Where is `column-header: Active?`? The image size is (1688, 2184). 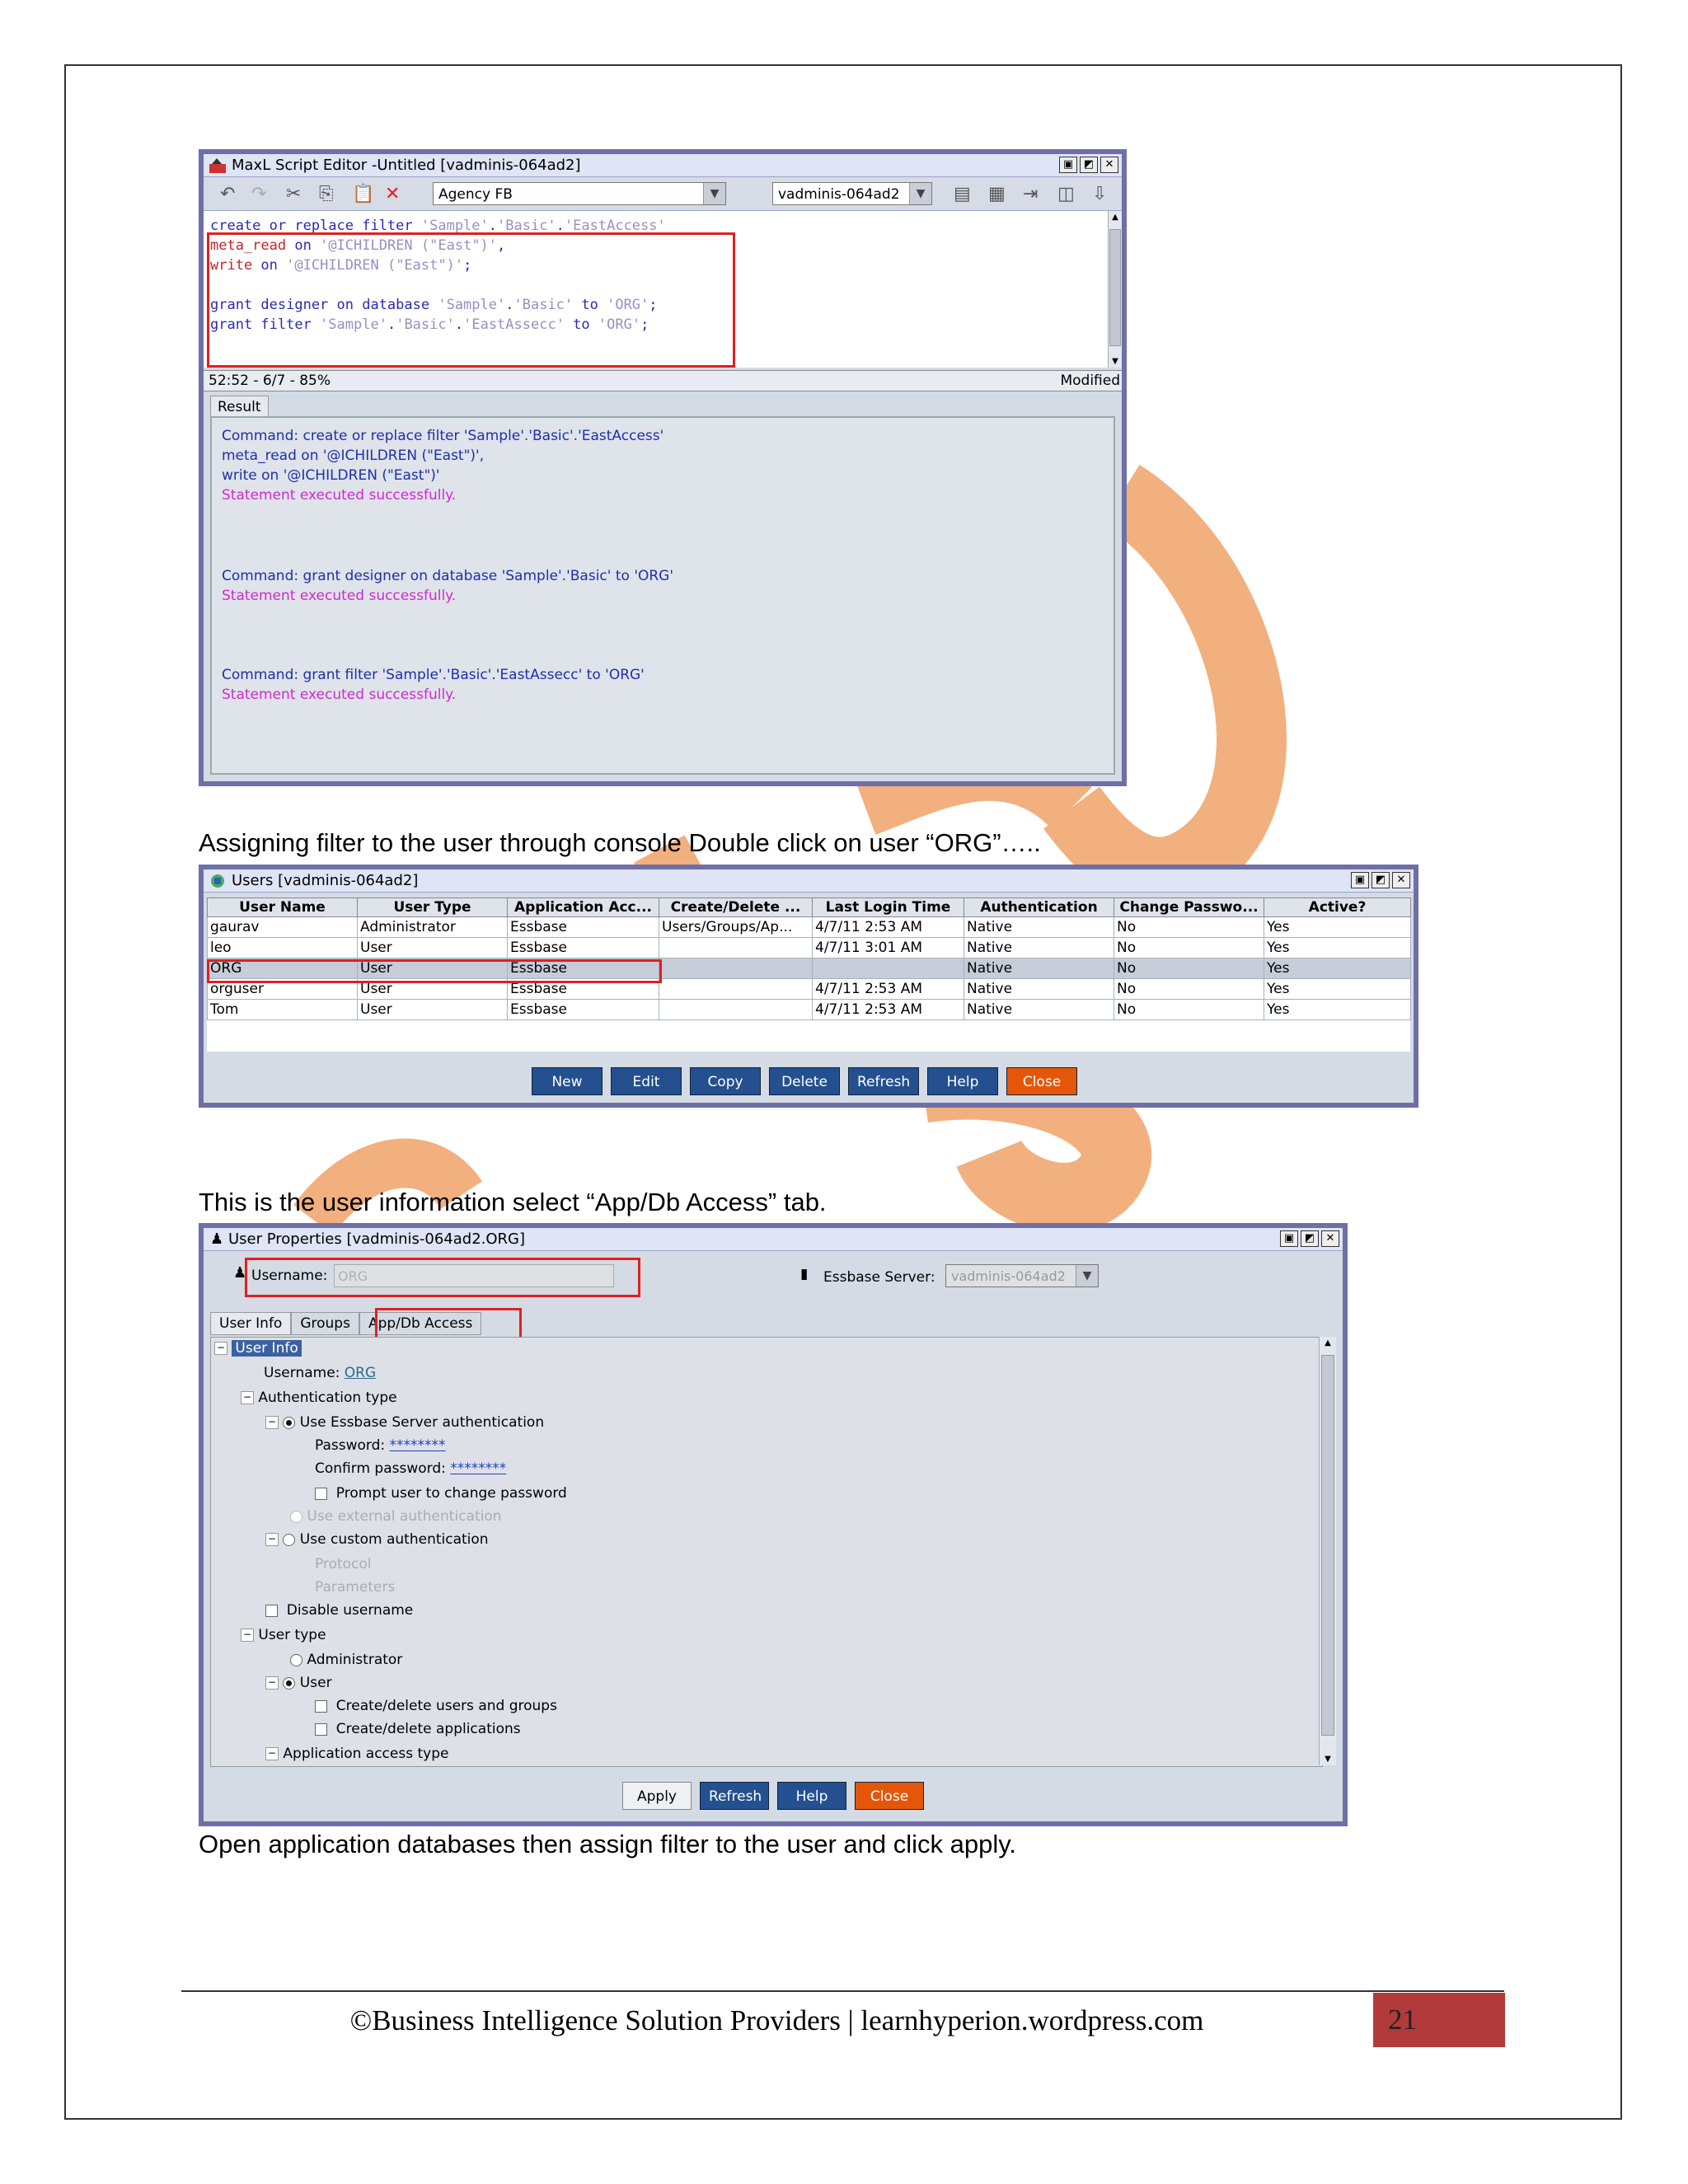 column-header: Active? is located at coordinates (1338, 907).